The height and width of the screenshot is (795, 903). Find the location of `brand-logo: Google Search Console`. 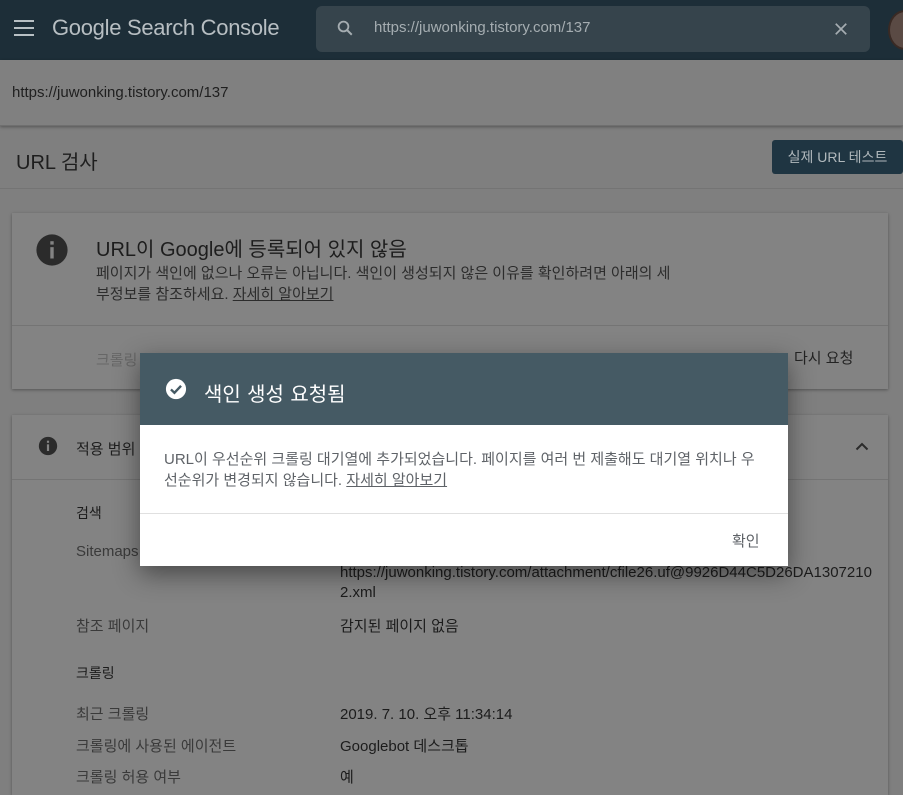

brand-logo: Google Search Console is located at coordinates (166, 28).